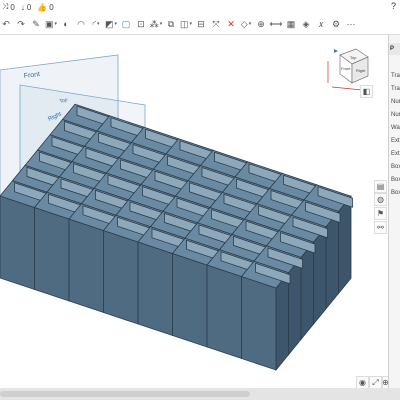 This screenshot has height=400, width=400. Describe the element at coordinates (394, 49) in the screenshot. I see `panel-header: P` at that location.